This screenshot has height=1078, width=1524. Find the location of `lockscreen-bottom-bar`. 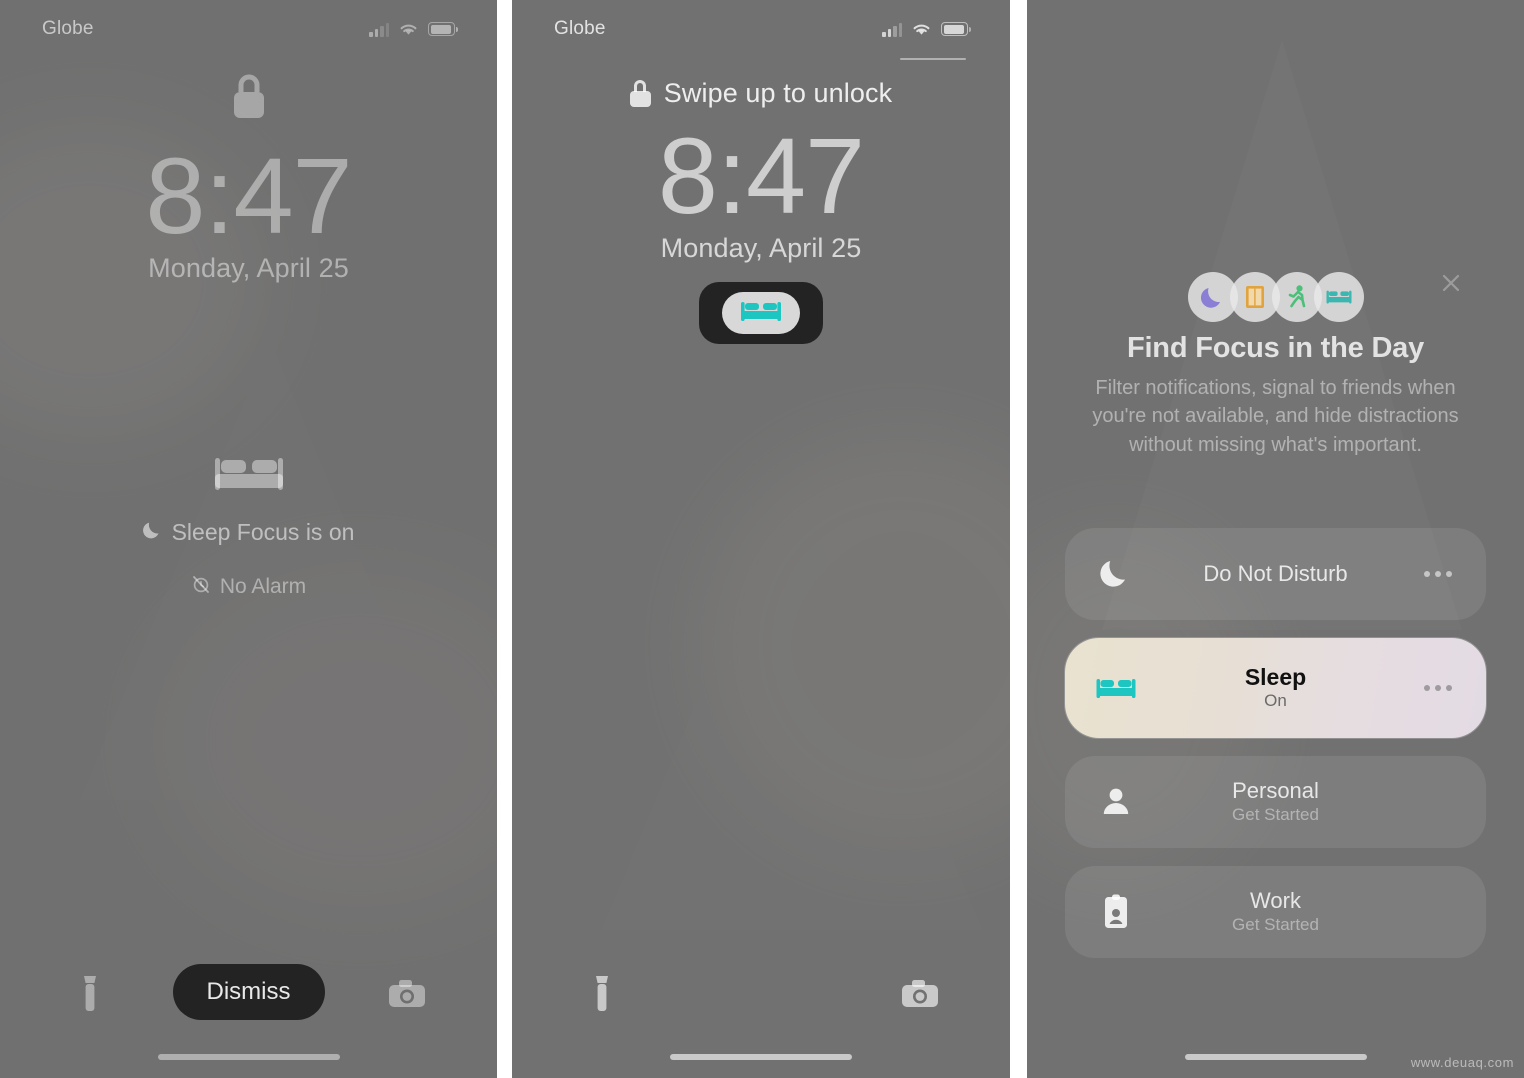

lockscreen-bottom-bar is located at coordinates (761, 1003).